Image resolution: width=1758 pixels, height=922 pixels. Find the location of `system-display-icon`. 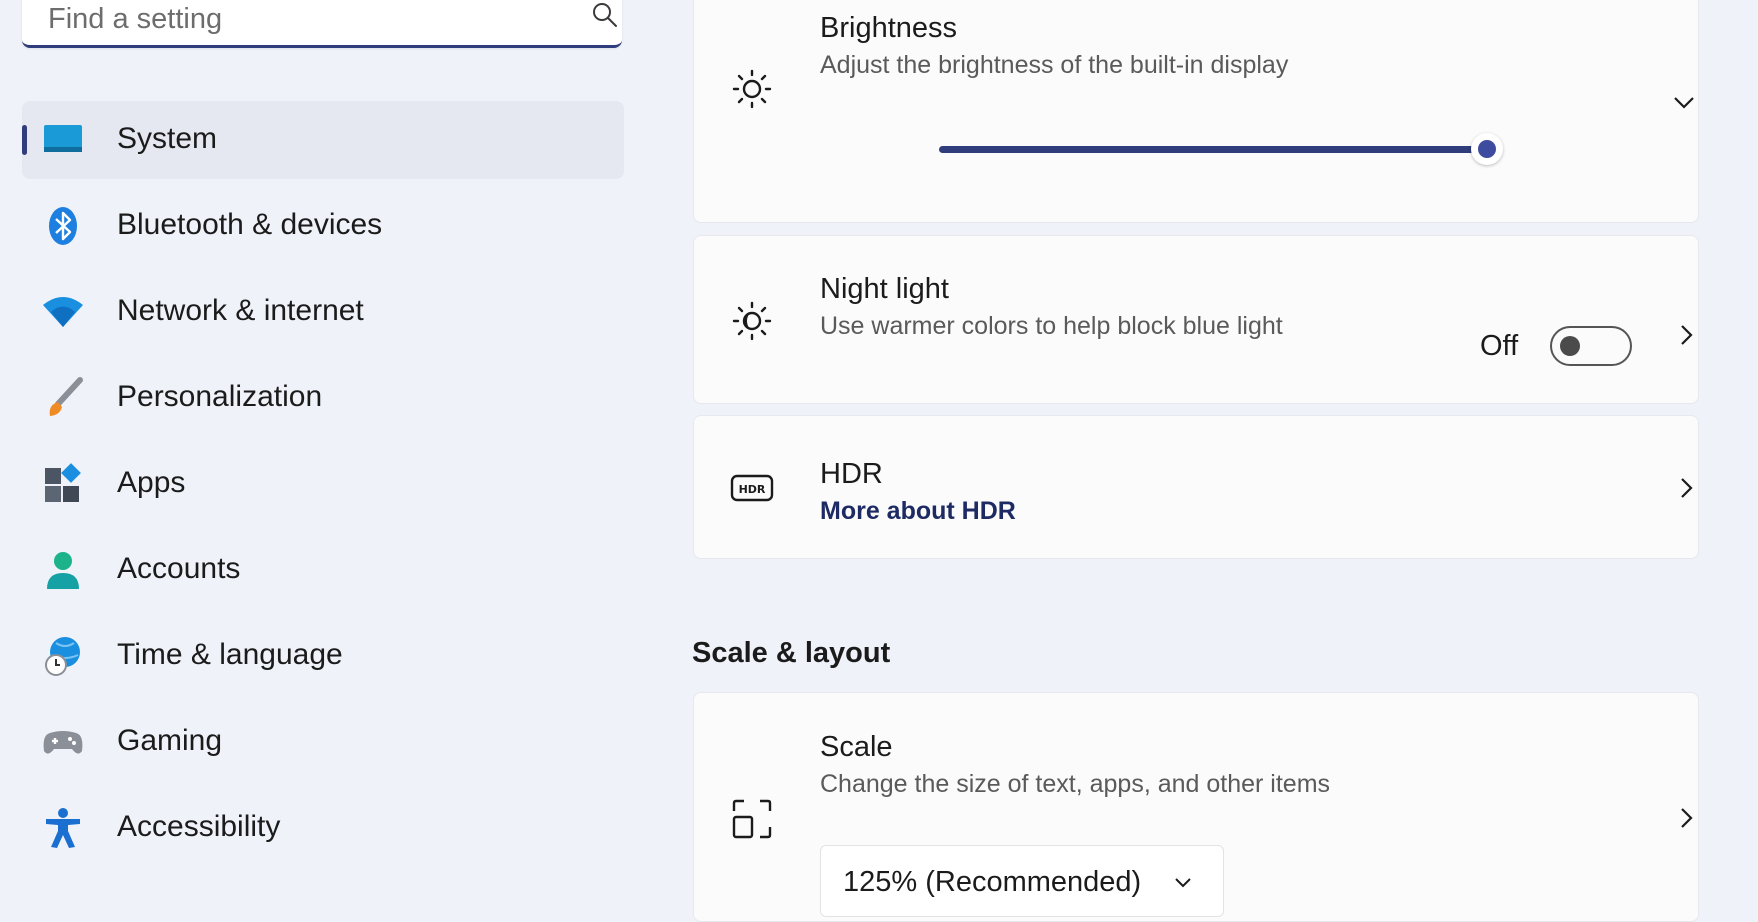

system-display-icon is located at coordinates (63, 138).